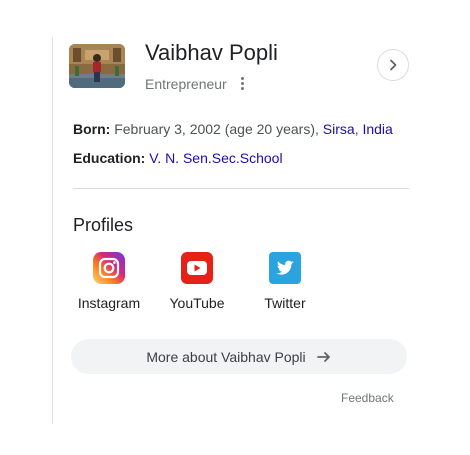  I want to click on profiles-heading: Profiles, so click(103, 225).